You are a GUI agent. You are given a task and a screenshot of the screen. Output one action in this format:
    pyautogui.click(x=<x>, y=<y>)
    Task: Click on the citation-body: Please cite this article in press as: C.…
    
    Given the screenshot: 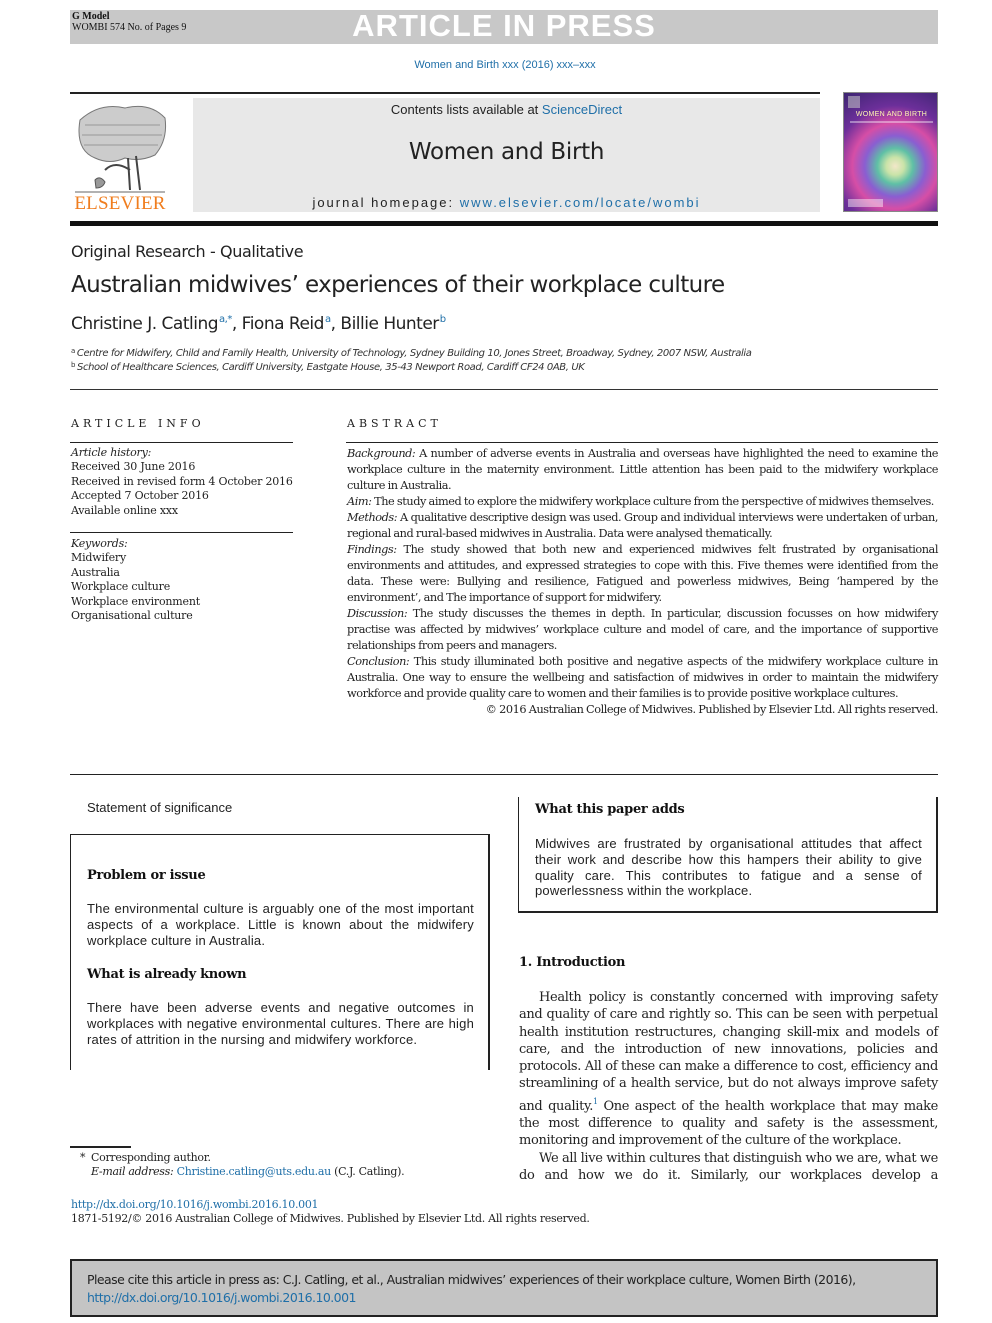 What is the action you would take?
    pyautogui.click(x=471, y=1279)
    